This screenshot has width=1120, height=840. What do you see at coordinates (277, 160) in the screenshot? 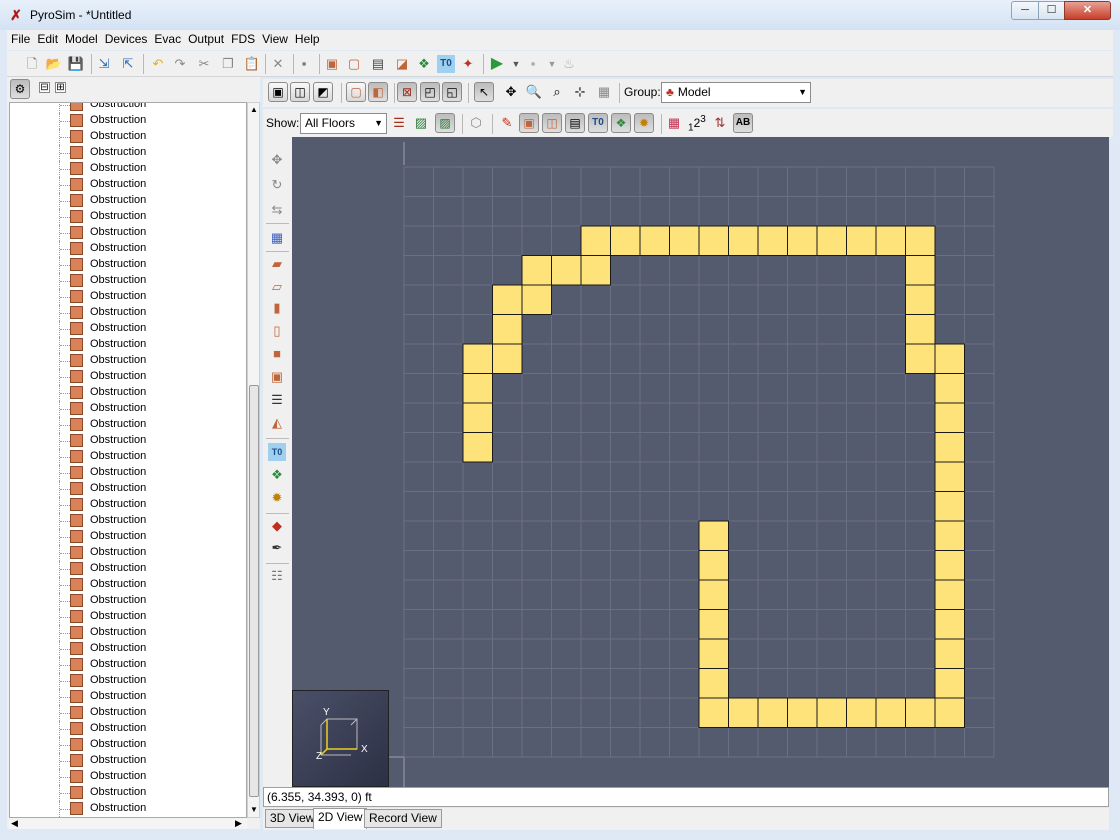
I see `move-icon: ✥` at bounding box center [277, 160].